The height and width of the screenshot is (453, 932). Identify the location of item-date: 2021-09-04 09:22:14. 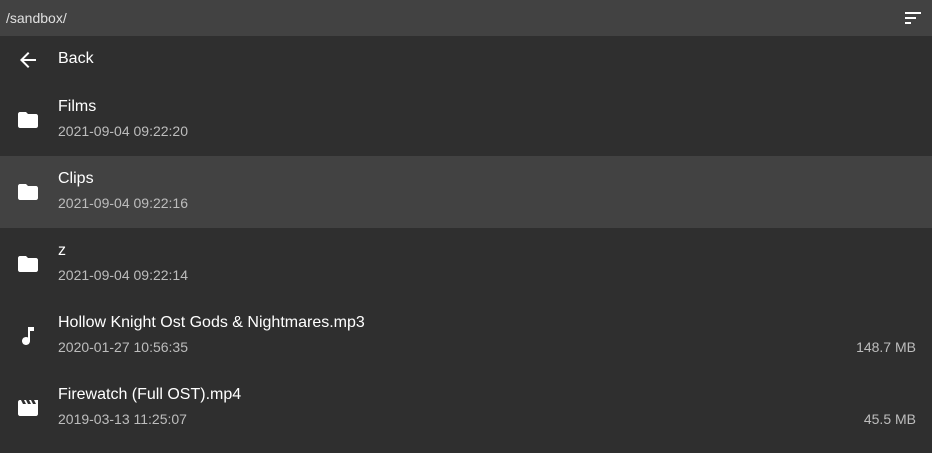
(123, 275).